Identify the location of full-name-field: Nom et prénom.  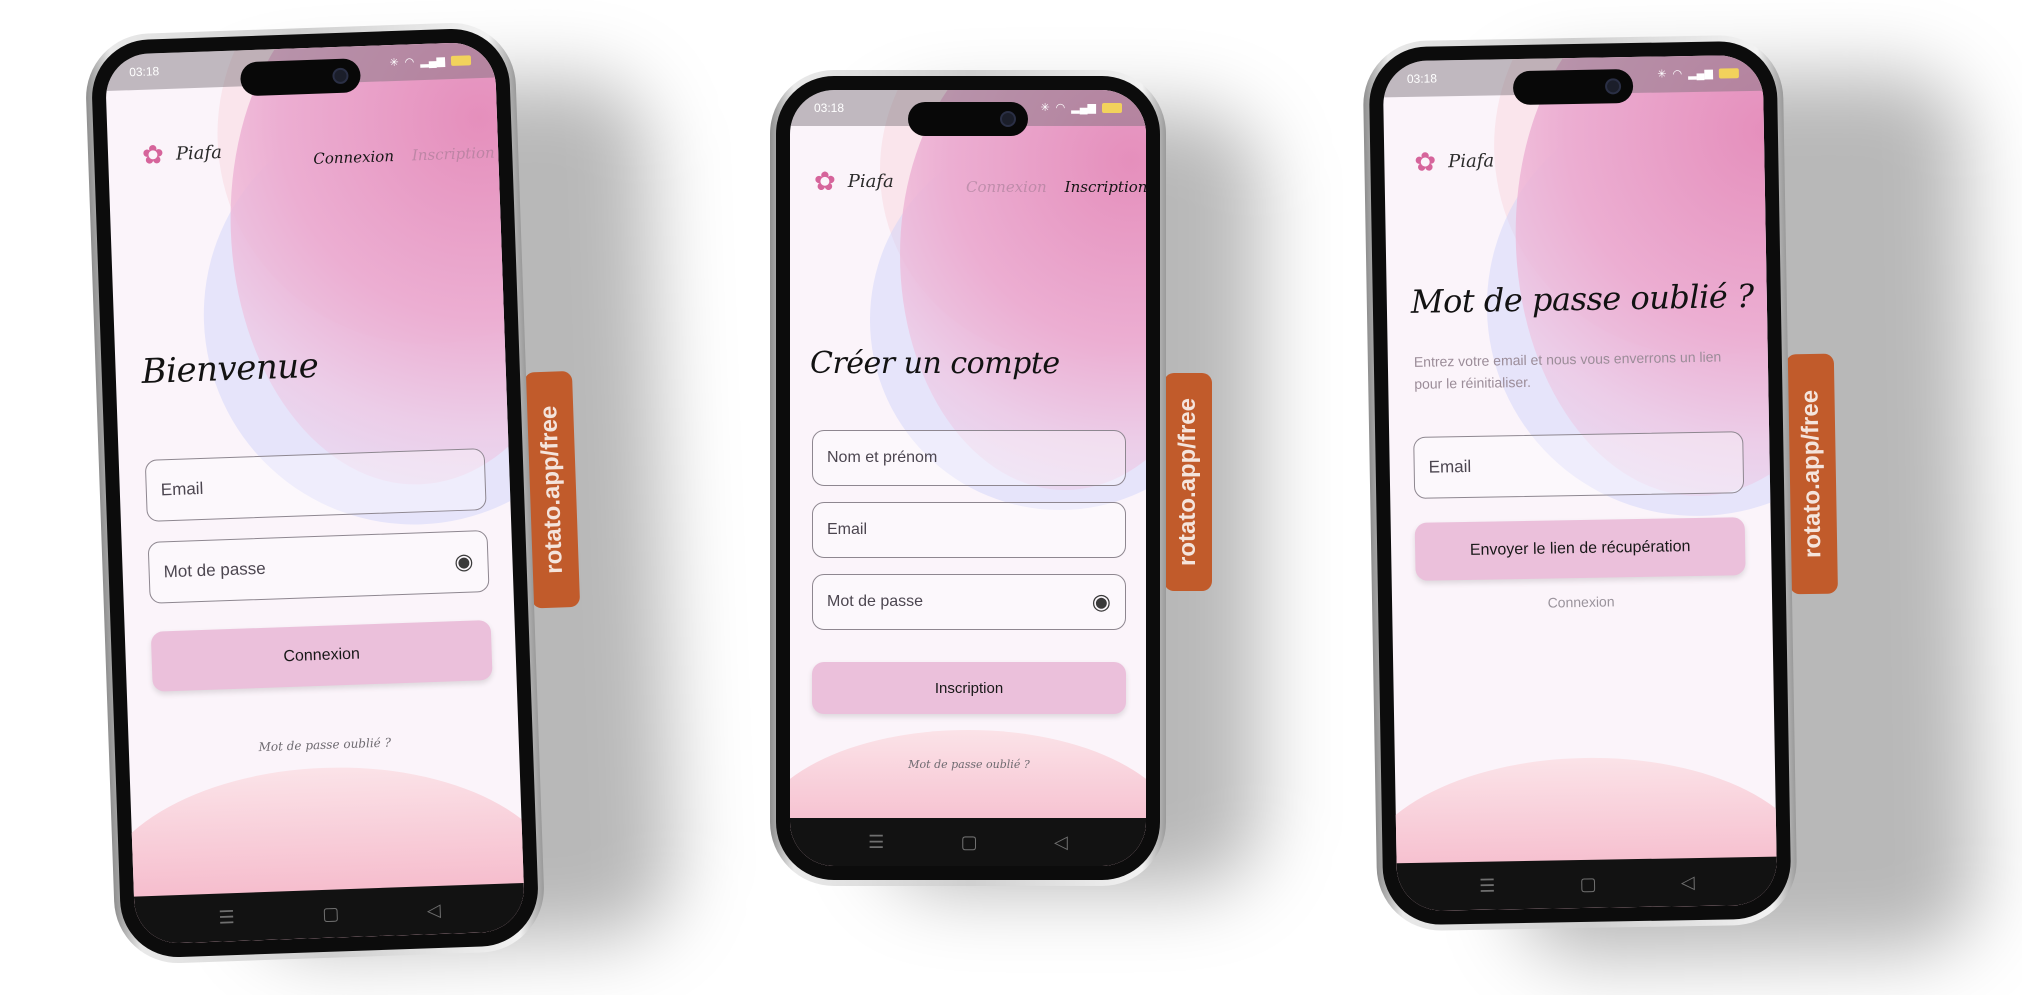
(969, 458).